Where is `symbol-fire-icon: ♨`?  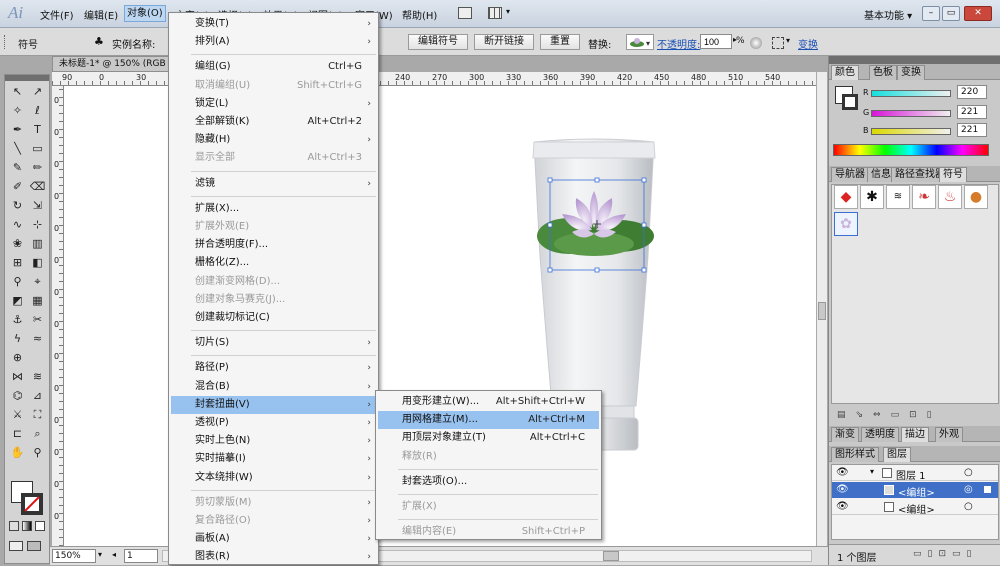 symbol-fire-icon: ♨ is located at coordinates (950, 197).